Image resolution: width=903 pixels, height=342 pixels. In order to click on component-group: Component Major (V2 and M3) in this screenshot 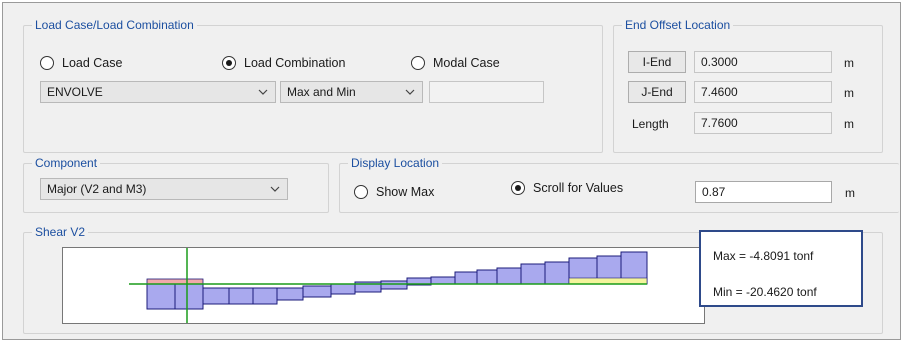, I will do `click(176, 184)`.